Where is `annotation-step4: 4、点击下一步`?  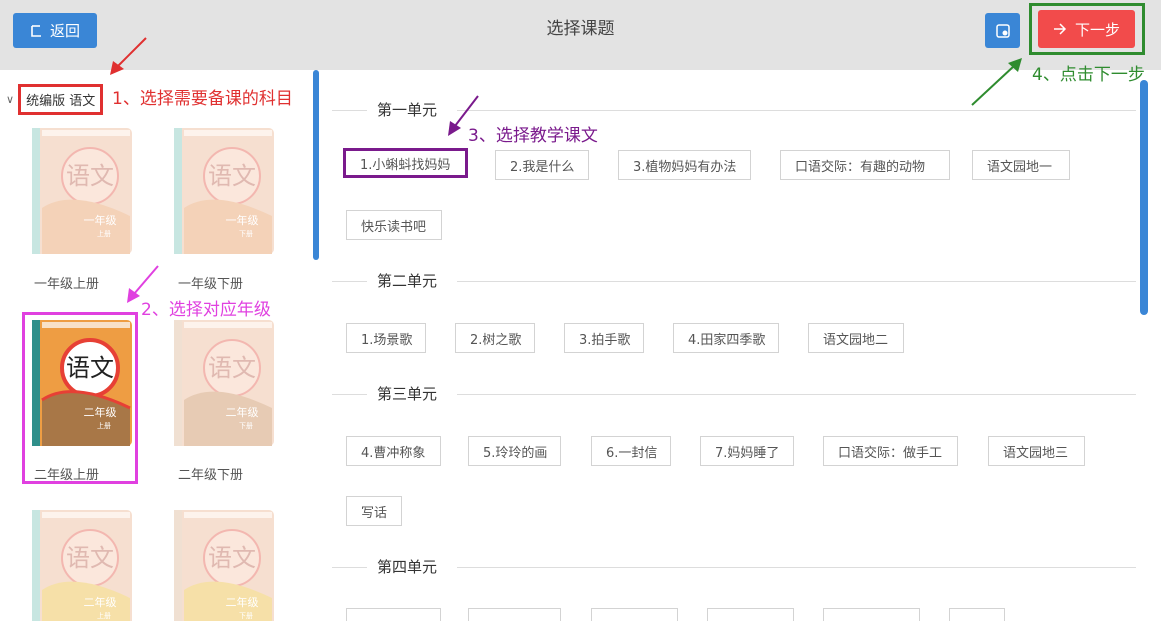 annotation-step4: 4、点击下一步 is located at coordinates (1088, 75).